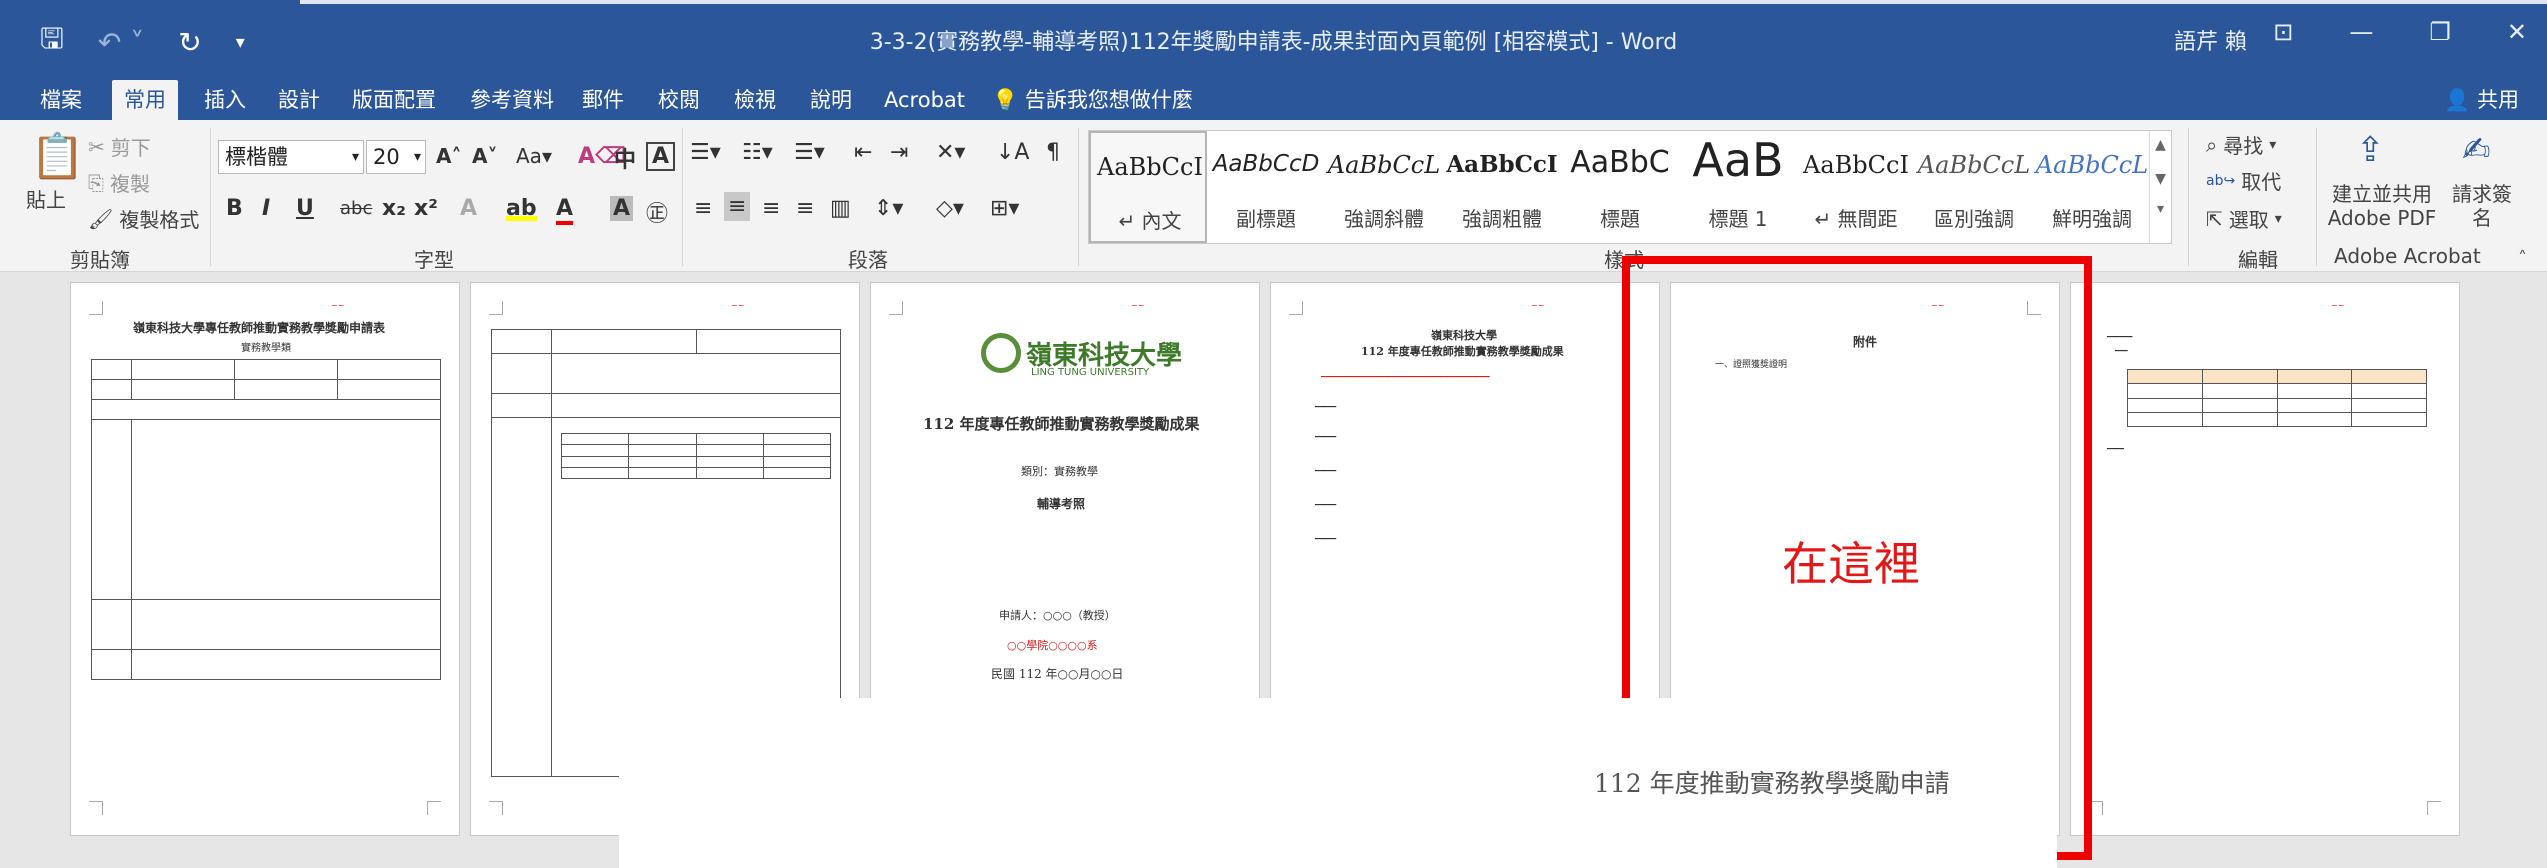 The height and width of the screenshot is (868, 2547). Describe the element at coordinates (1856, 187) in the screenshot. I see `style-no-spacing: AaBbCcI ↵ 無間距` at that location.